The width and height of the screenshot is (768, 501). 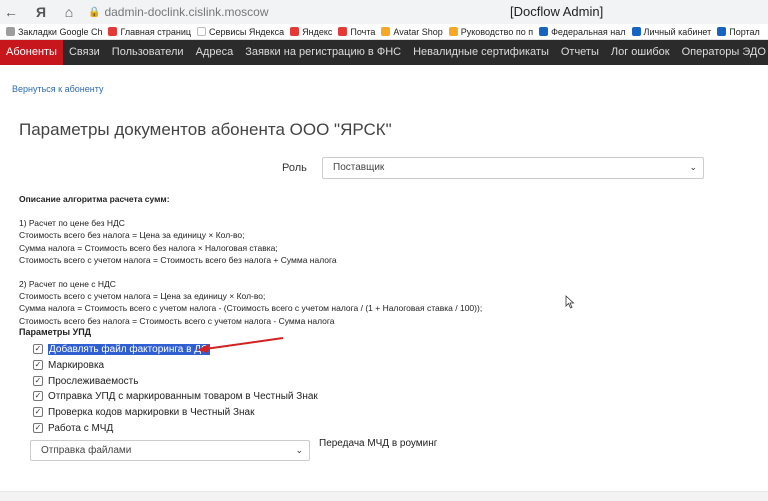 I want to click on bookmark-item: Главная страниц, so click(x=149, y=32).